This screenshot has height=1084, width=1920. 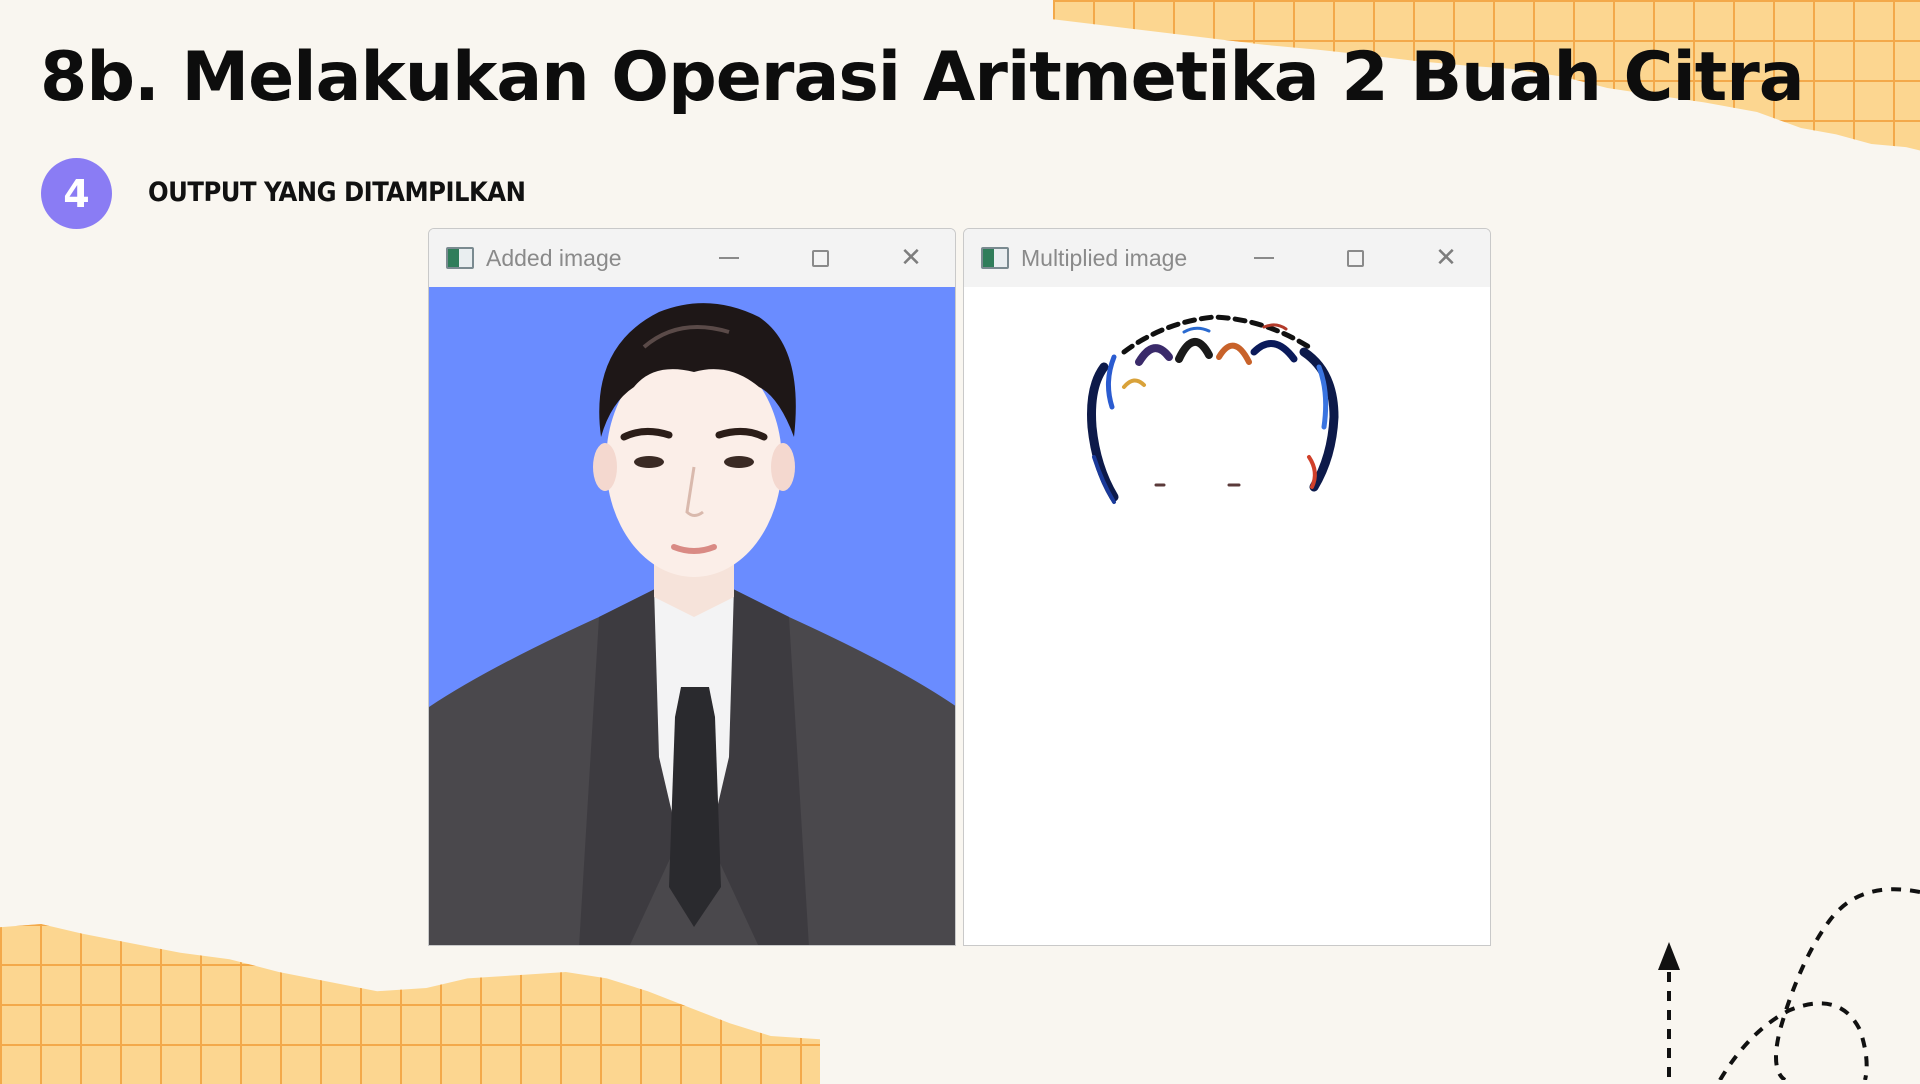 I want to click on window-titlebar: Multiplied image ✕, so click(x=1227, y=258).